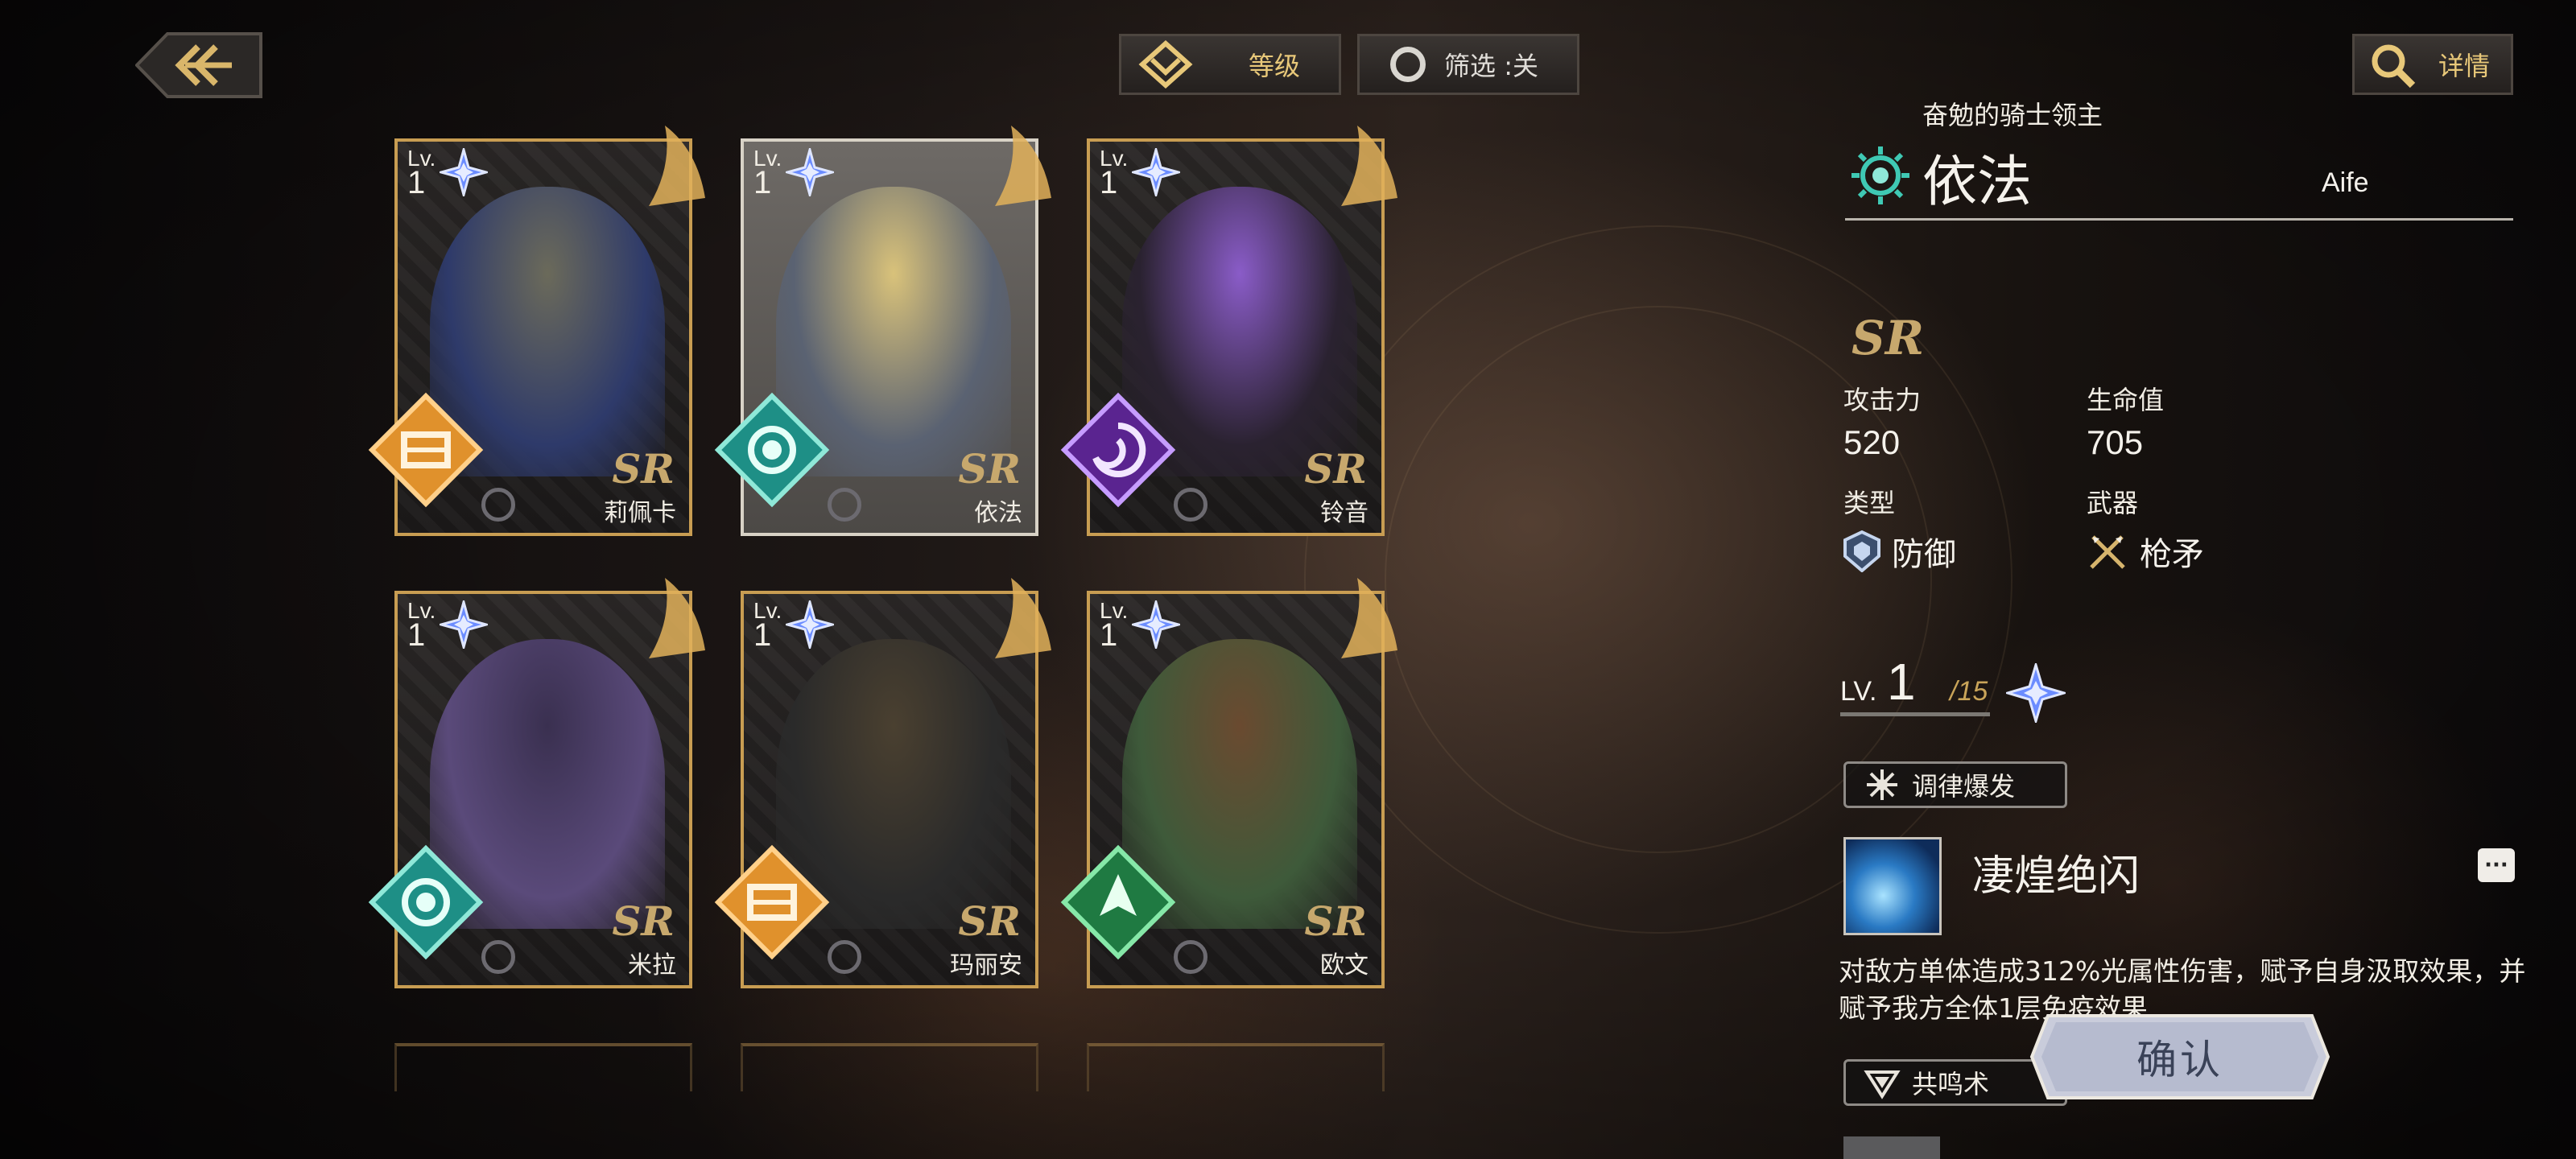  I want to click on rank-badge: SR, so click(1888, 338).